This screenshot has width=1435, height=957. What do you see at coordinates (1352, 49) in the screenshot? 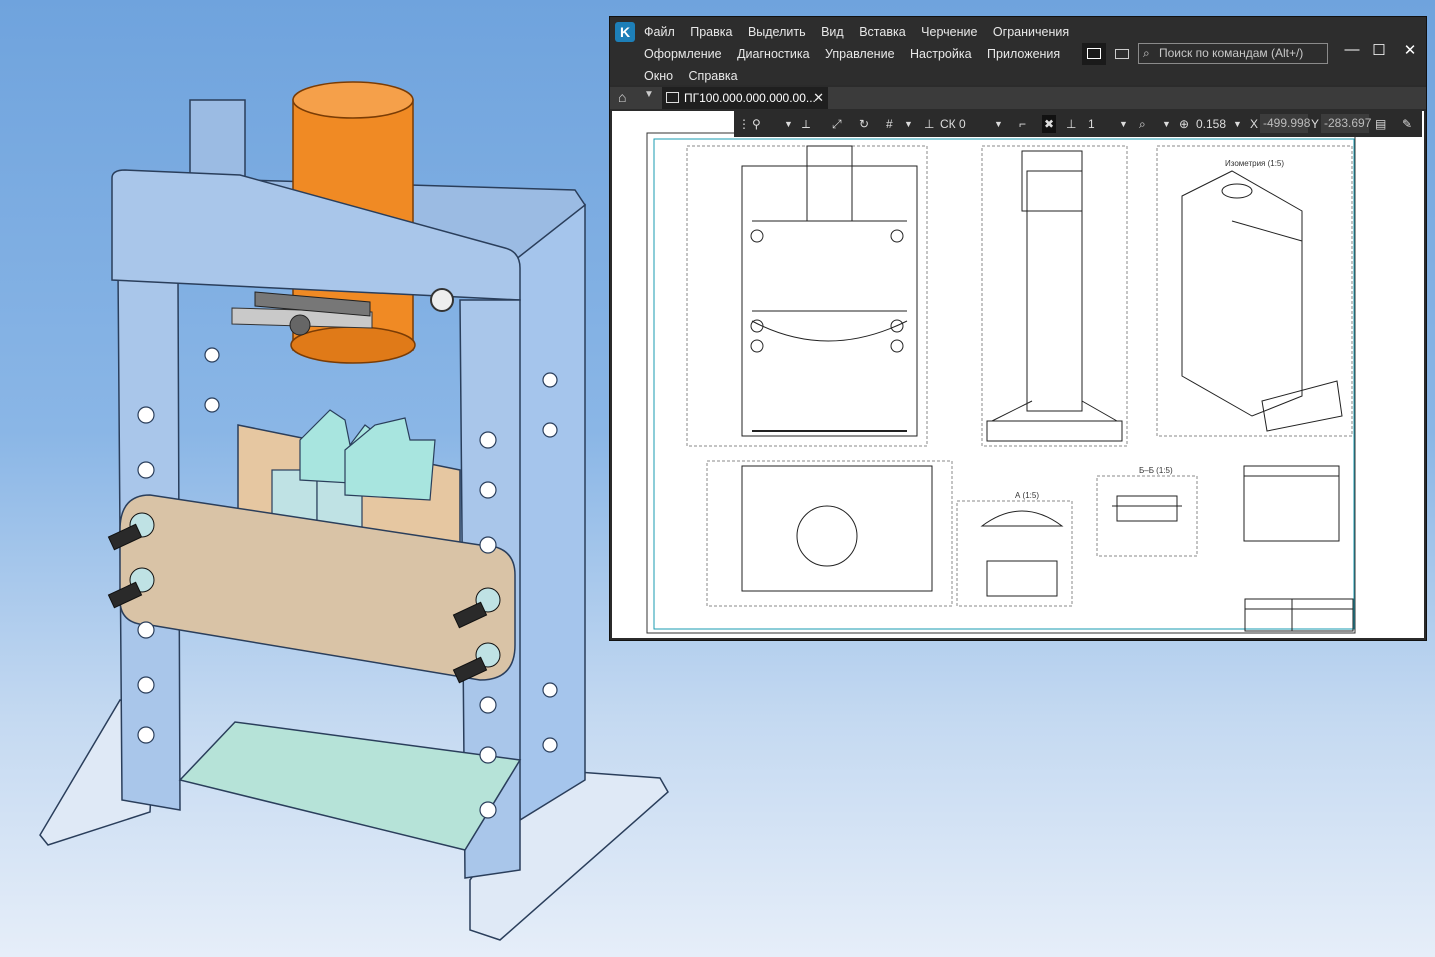
I see `minimize-button: —` at bounding box center [1352, 49].